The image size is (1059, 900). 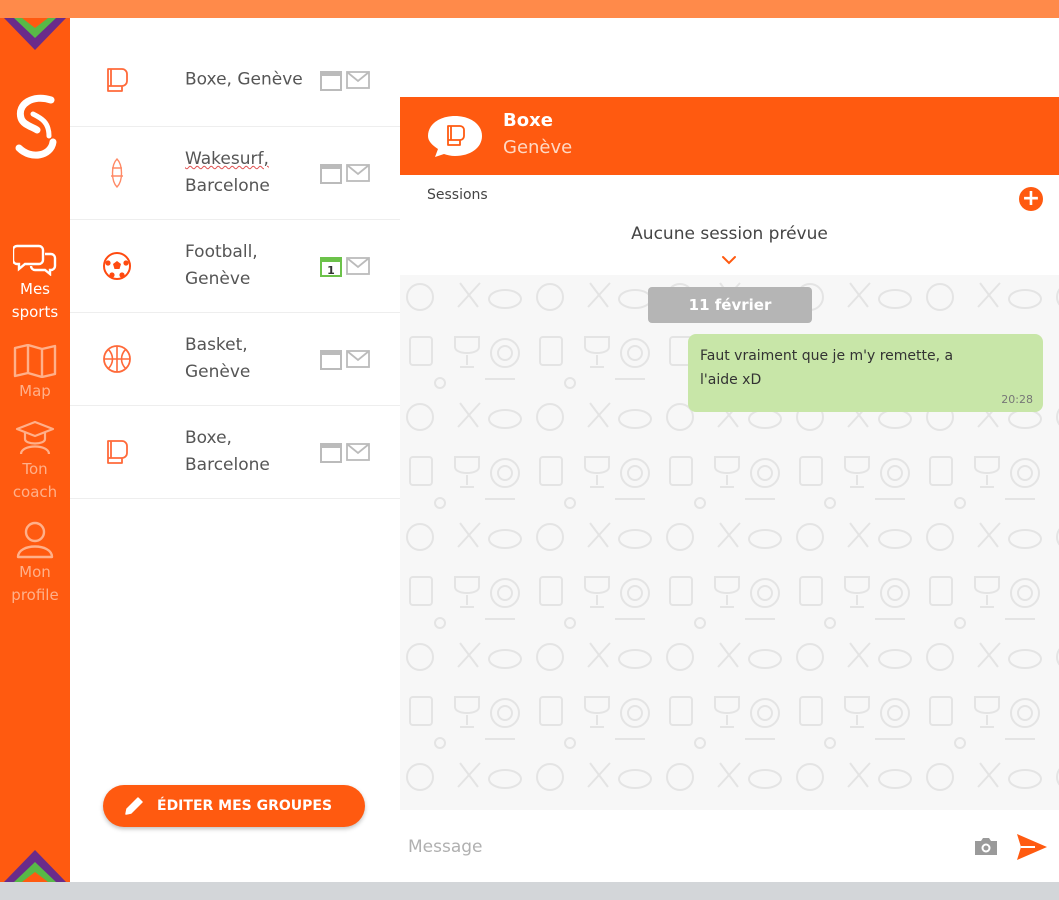 I want to click on surfboard-icon, so click(x=117, y=173).